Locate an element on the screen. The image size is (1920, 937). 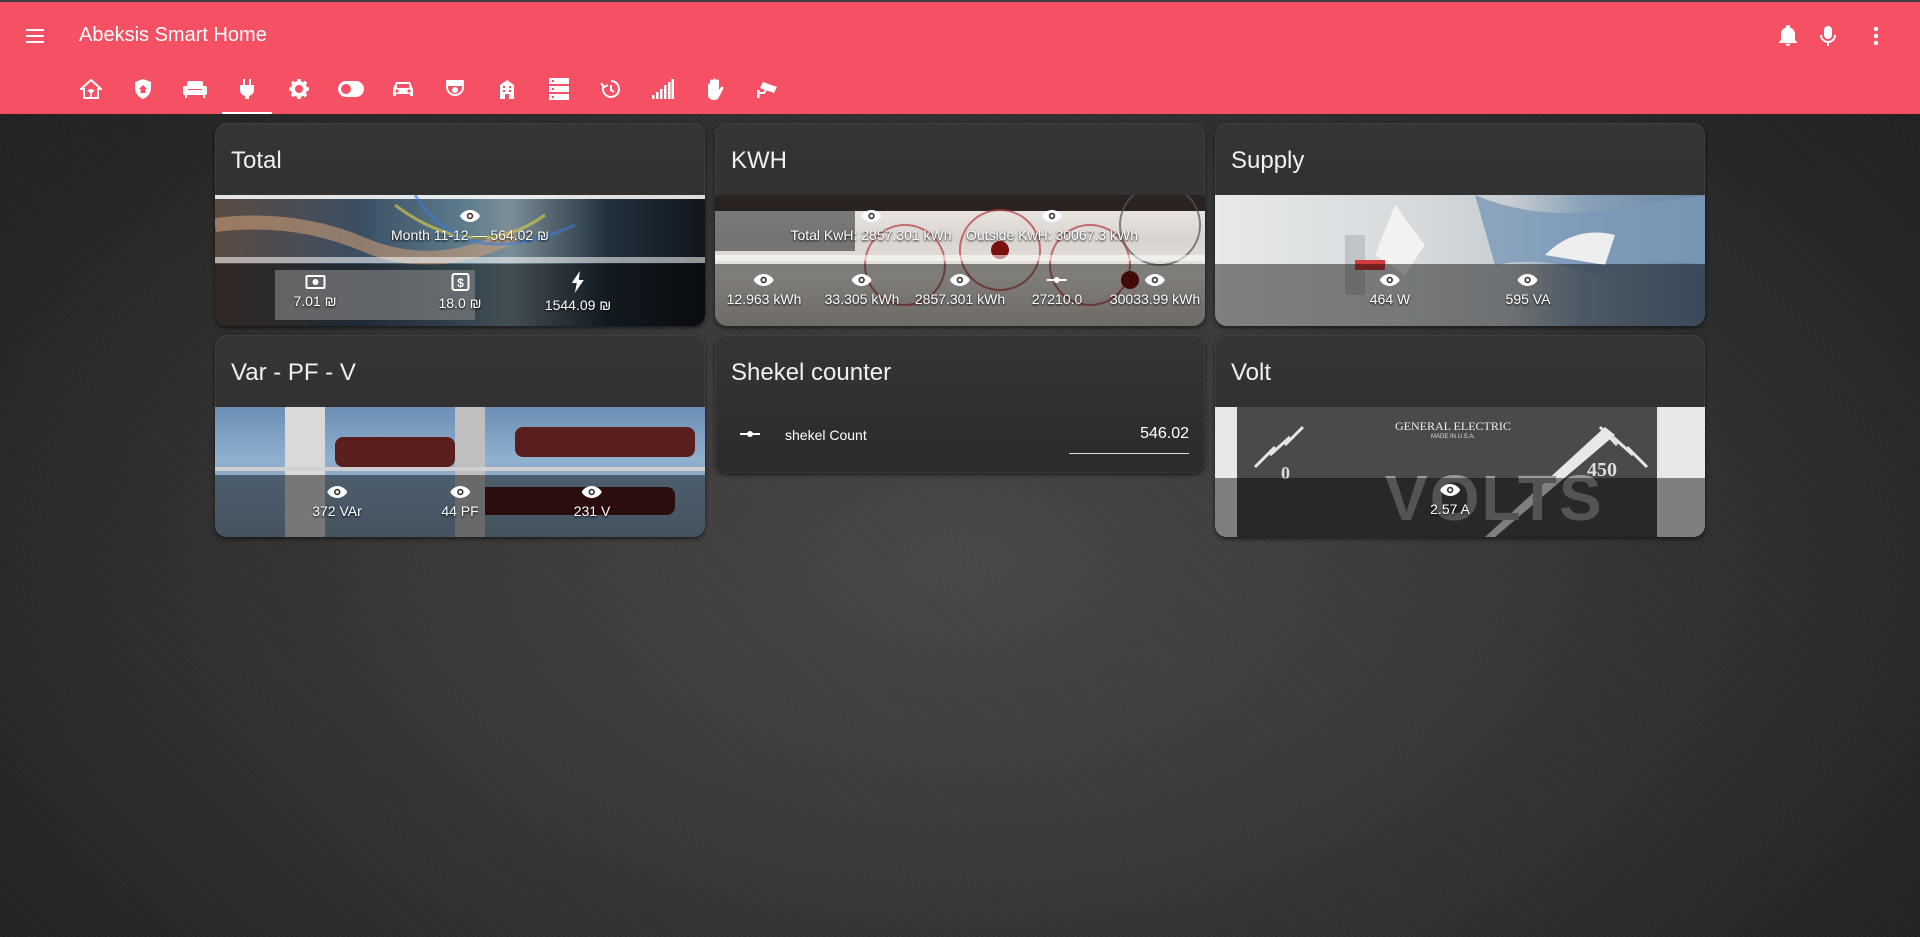
stat-value: 33.305 kWh is located at coordinates (862, 299).